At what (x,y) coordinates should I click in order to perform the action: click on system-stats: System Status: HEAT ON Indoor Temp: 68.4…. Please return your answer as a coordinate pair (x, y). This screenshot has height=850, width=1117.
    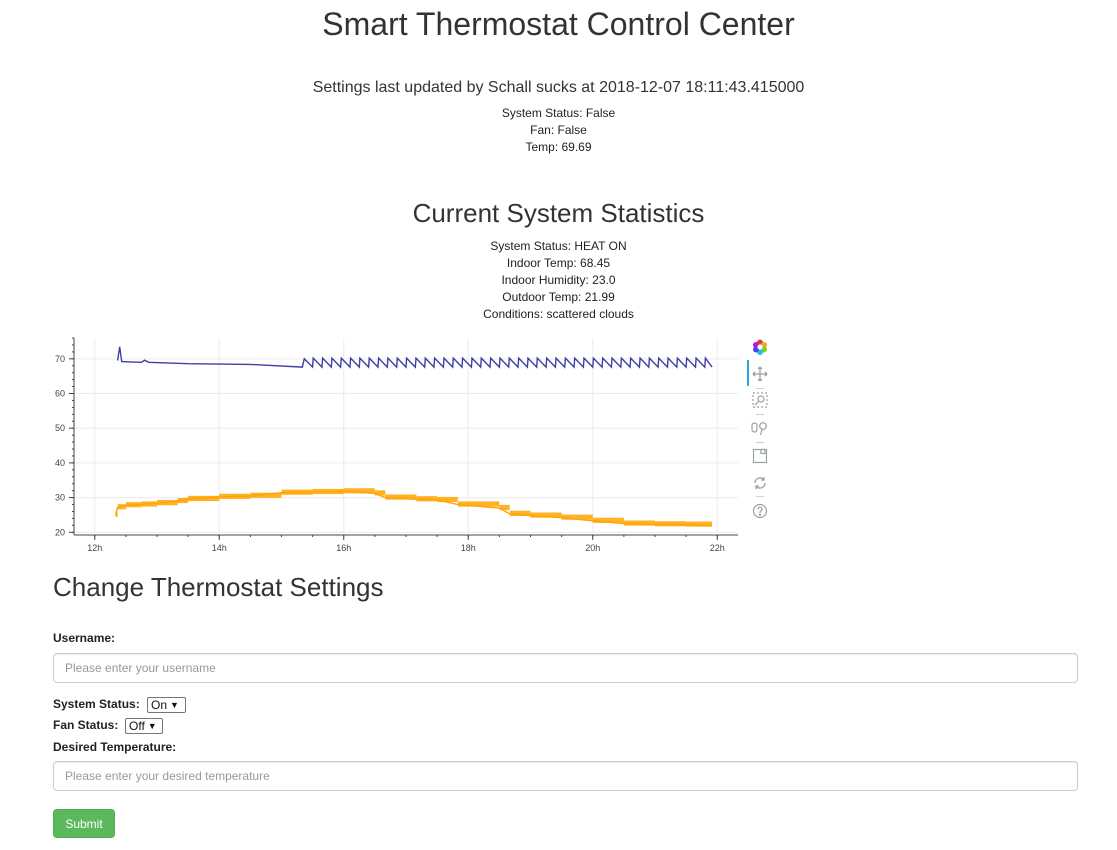
    Looking at the image, I should click on (558, 280).